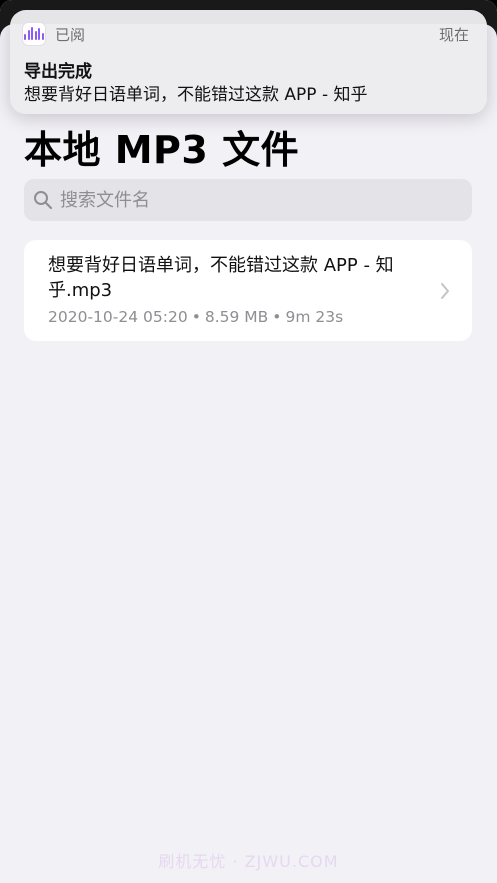 This screenshot has height=883, width=497. What do you see at coordinates (162, 150) in the screenshot?
I see `page-title: 本地 MP3 文件` at bounding box center [162, 150].